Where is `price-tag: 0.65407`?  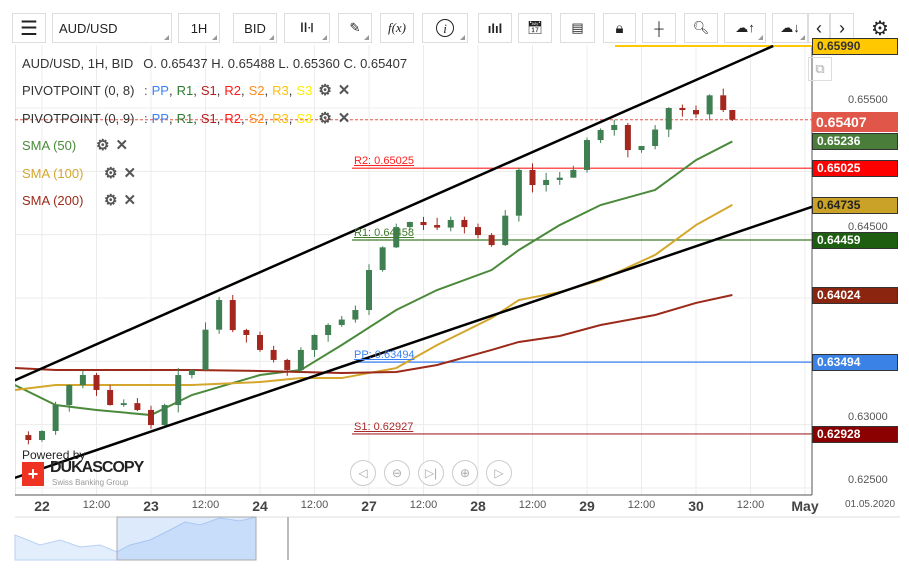 price-tag: 0.65407 is located at coordinates (855, 121).